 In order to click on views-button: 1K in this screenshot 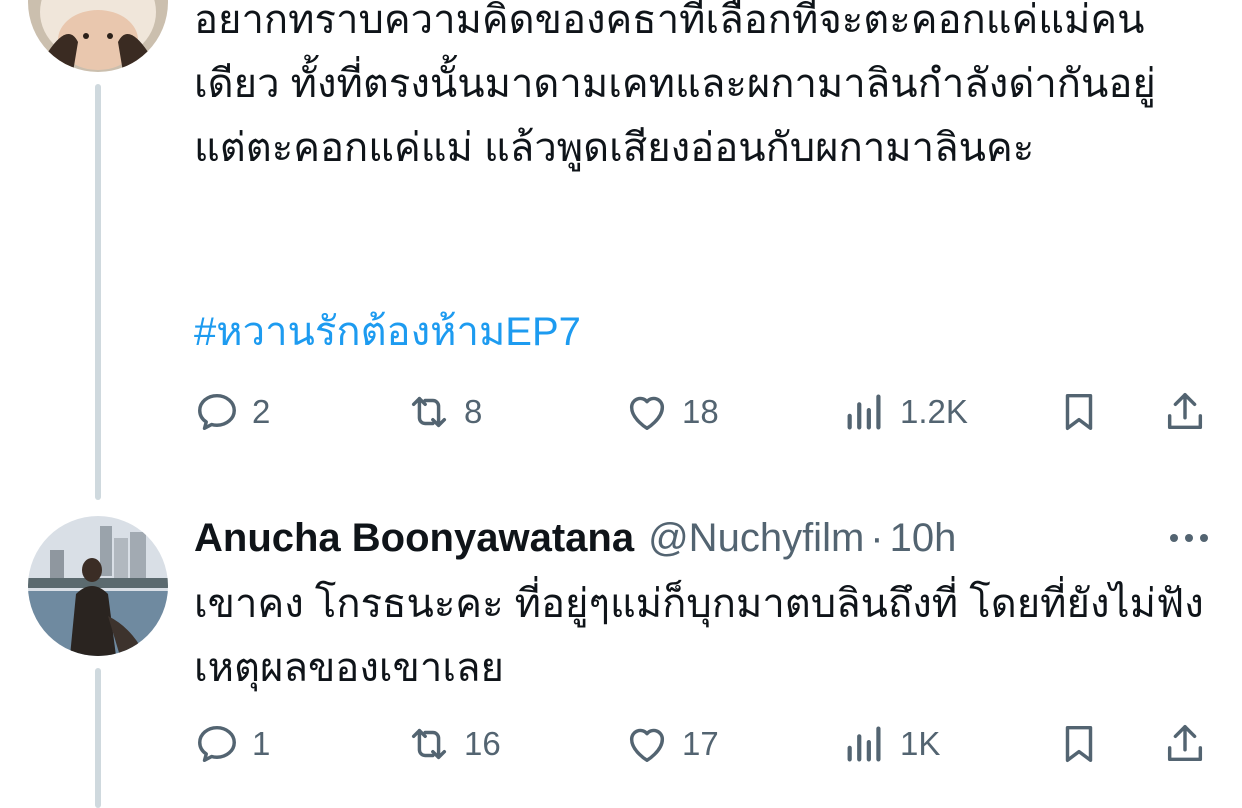, I will do `click(891, 744)`.